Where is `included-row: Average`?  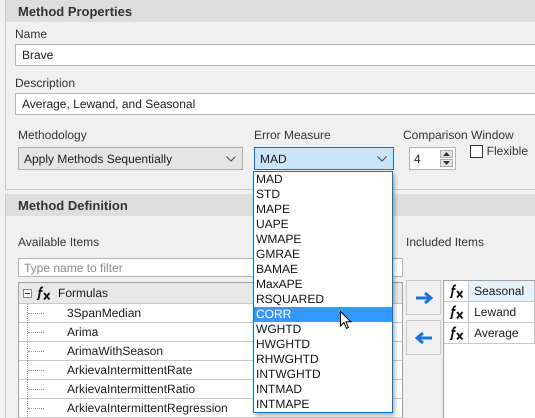 included-row: Average is located at coordinates (489, 333).